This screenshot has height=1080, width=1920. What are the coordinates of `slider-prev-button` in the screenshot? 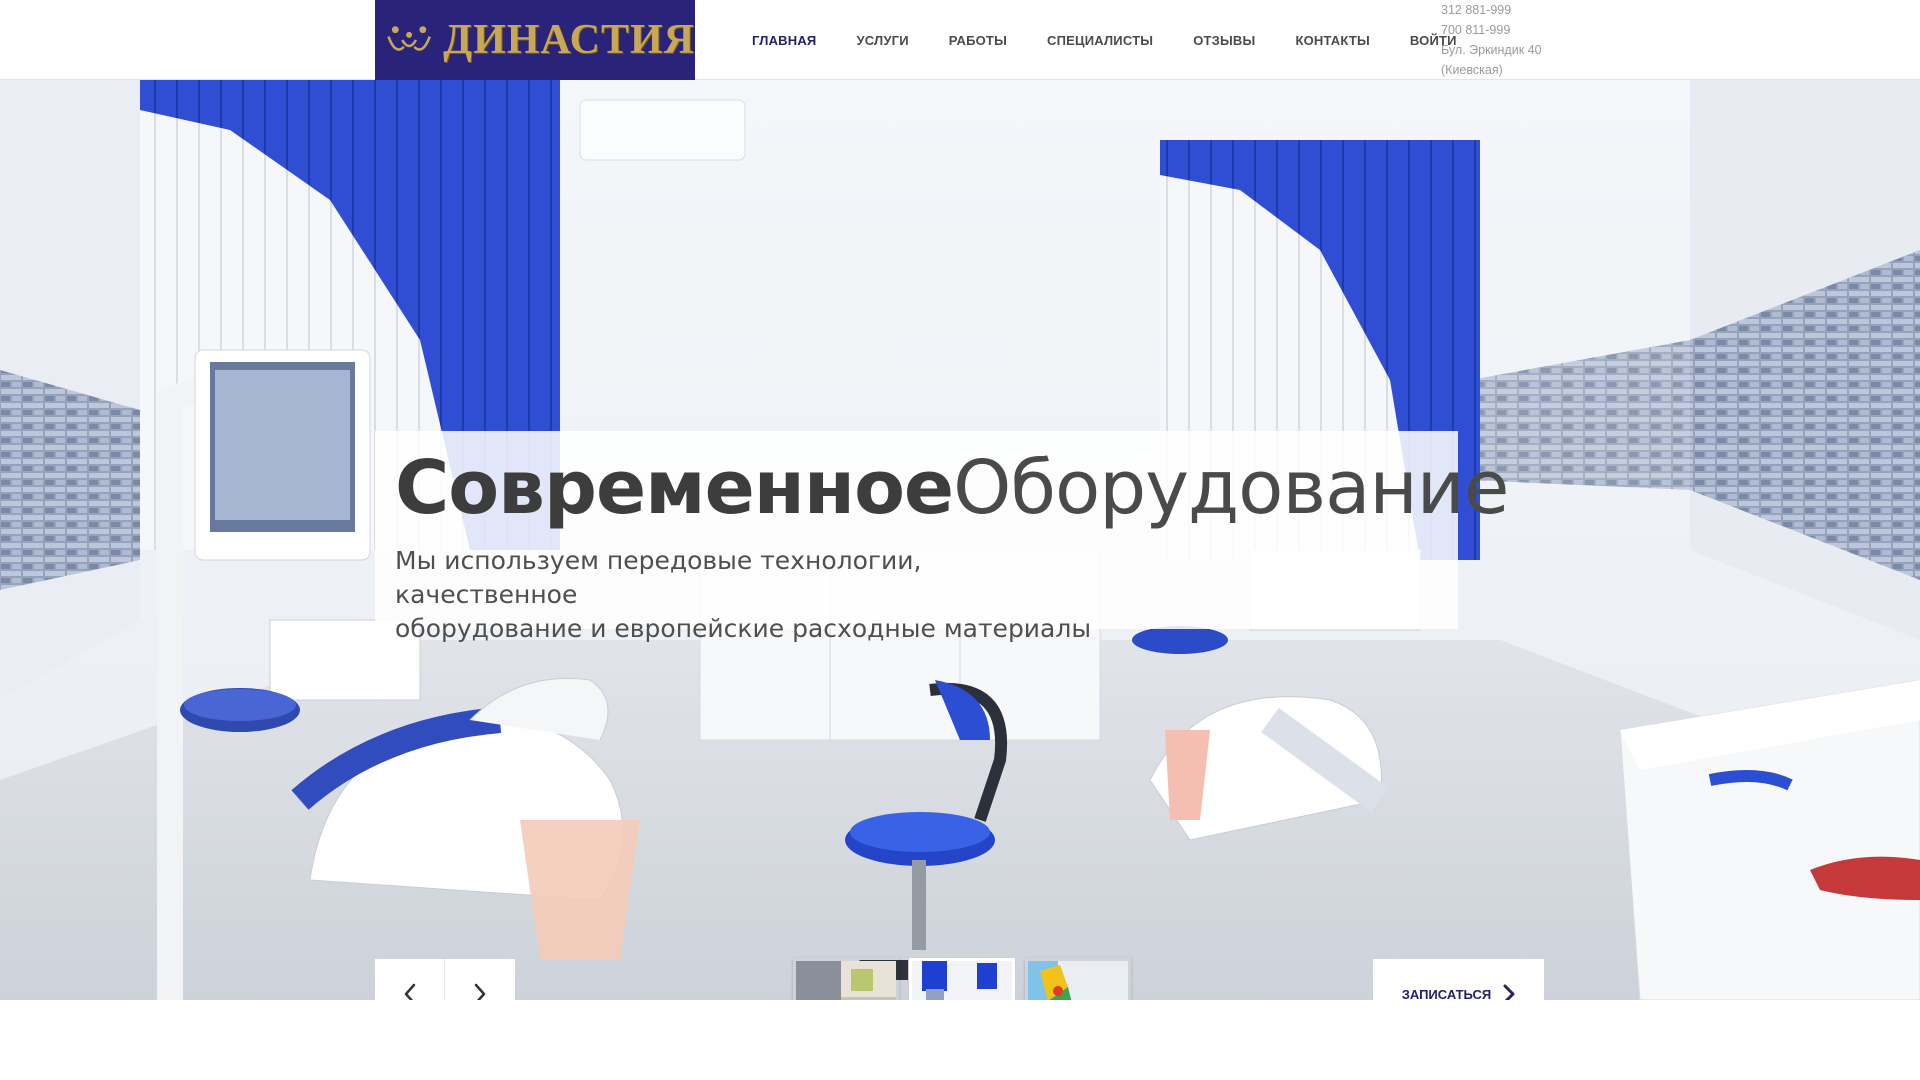 It's located at (410, 979).